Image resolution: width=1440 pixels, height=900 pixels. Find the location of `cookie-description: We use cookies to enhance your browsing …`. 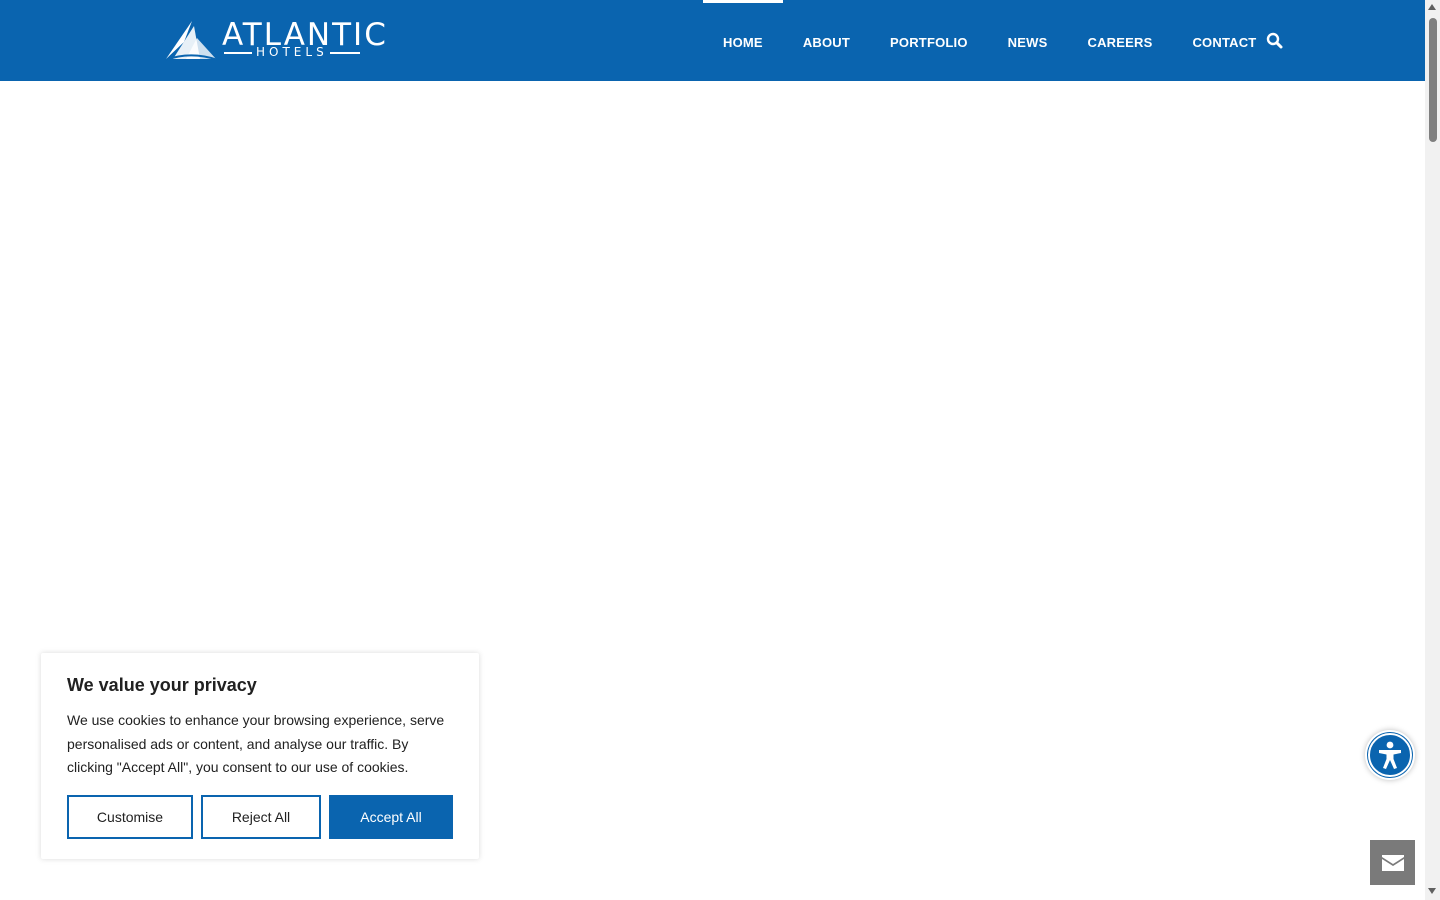

cookie-description: We use cookies to enhance your browsing … is located at coordinates (256, 743).